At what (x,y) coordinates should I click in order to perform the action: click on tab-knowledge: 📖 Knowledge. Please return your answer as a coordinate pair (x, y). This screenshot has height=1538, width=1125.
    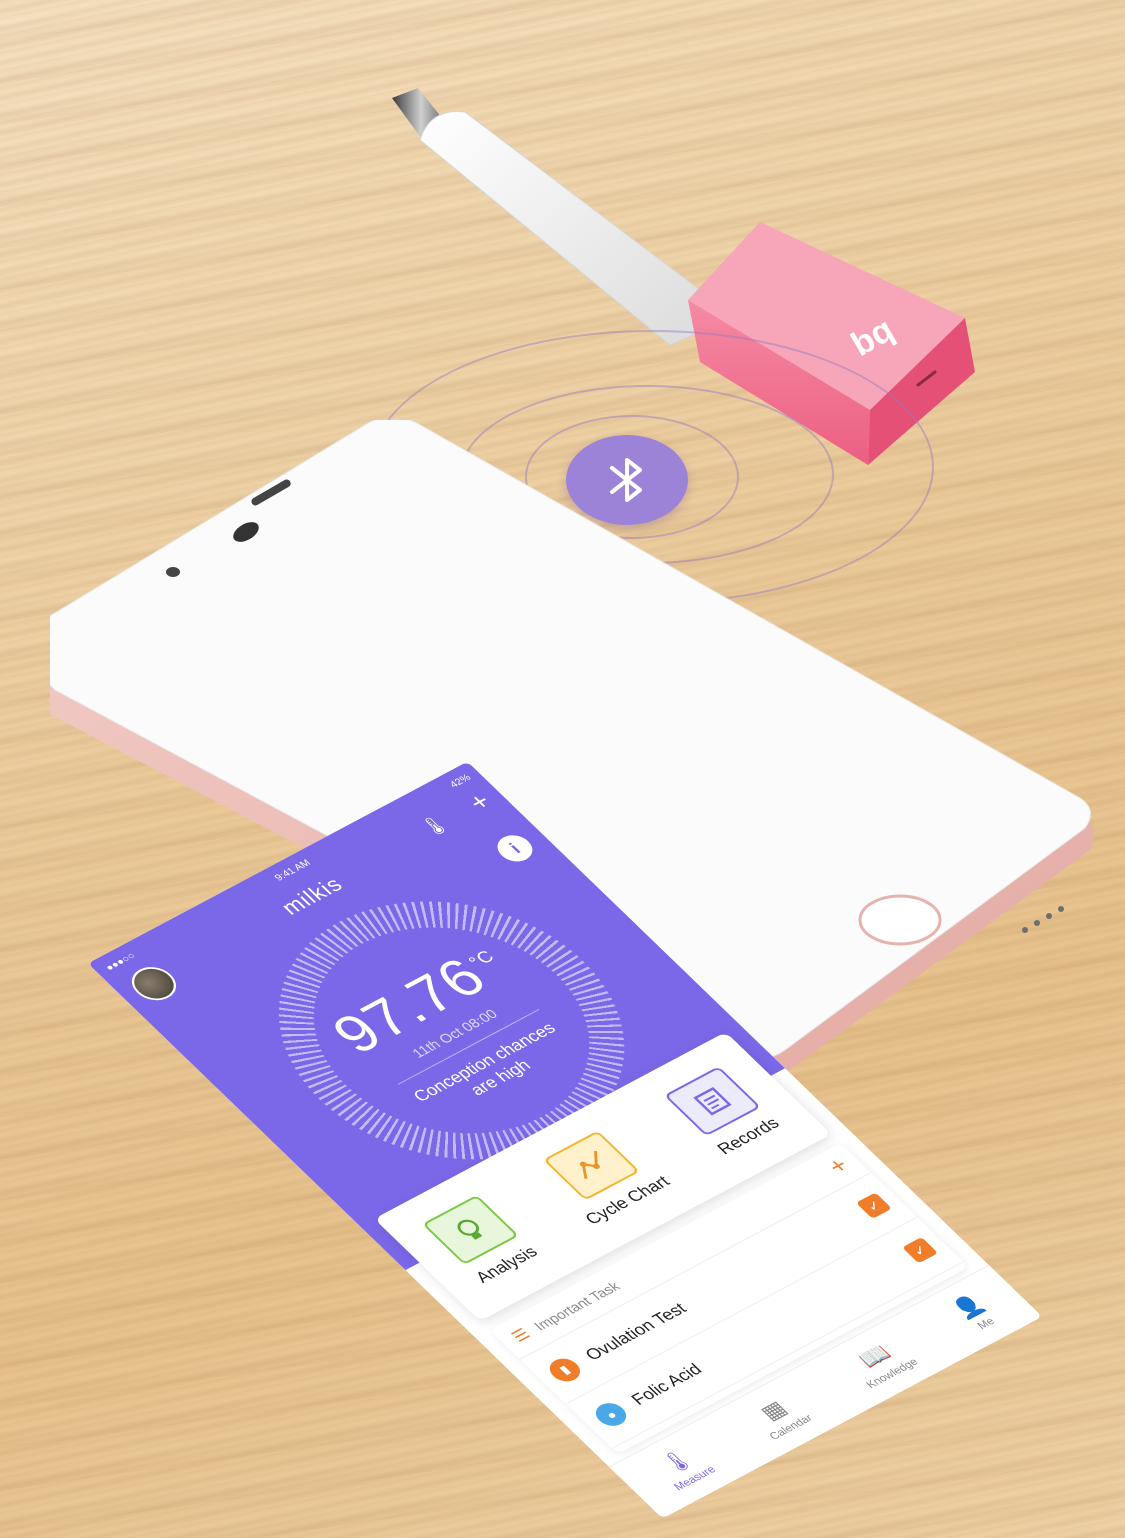
    Looking at the image, I should click on (881, 1362).